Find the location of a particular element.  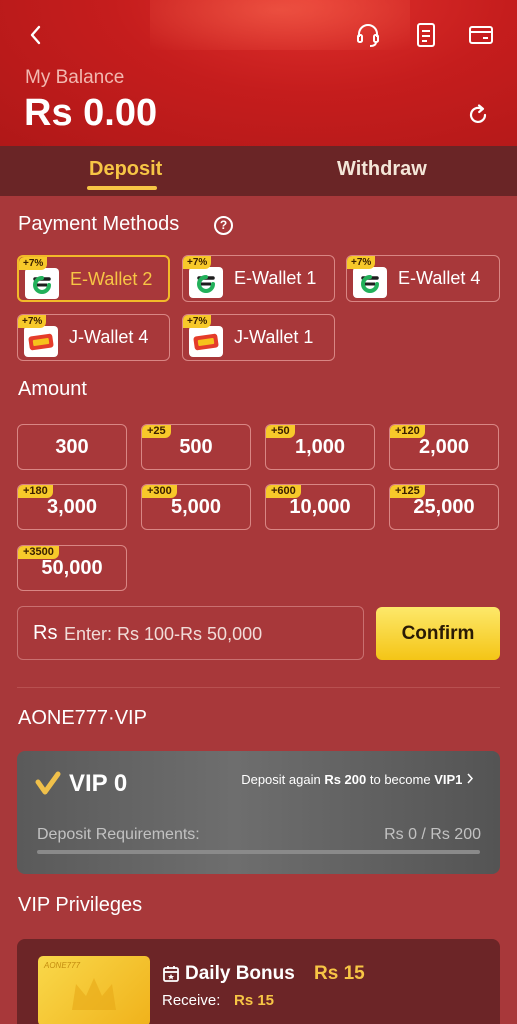

method-name: J-Wallet 4 is located at coordinates (109, 337).